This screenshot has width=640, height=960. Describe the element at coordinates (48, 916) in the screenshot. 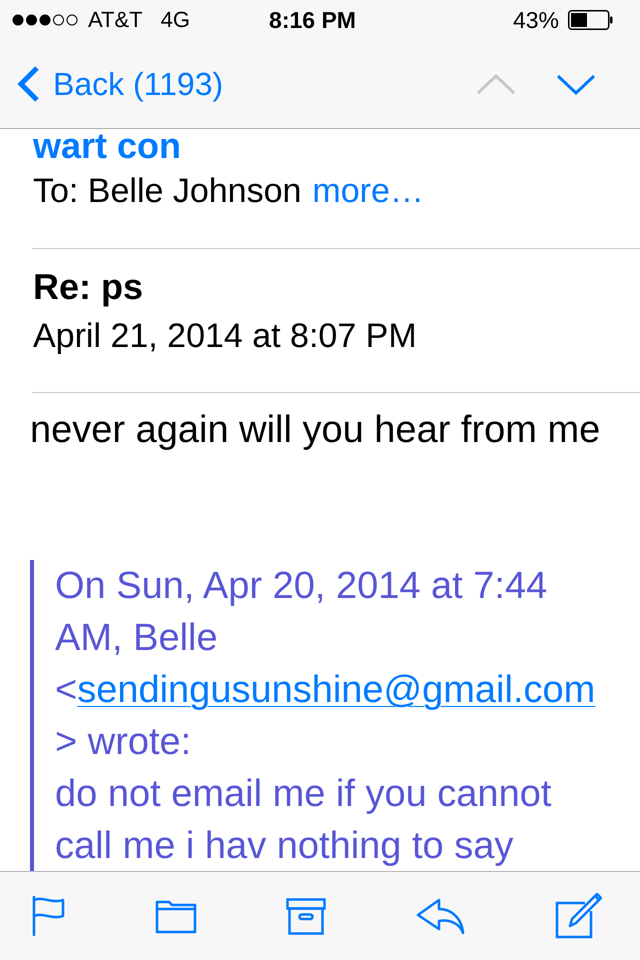

I see `flag-icon` at that location.